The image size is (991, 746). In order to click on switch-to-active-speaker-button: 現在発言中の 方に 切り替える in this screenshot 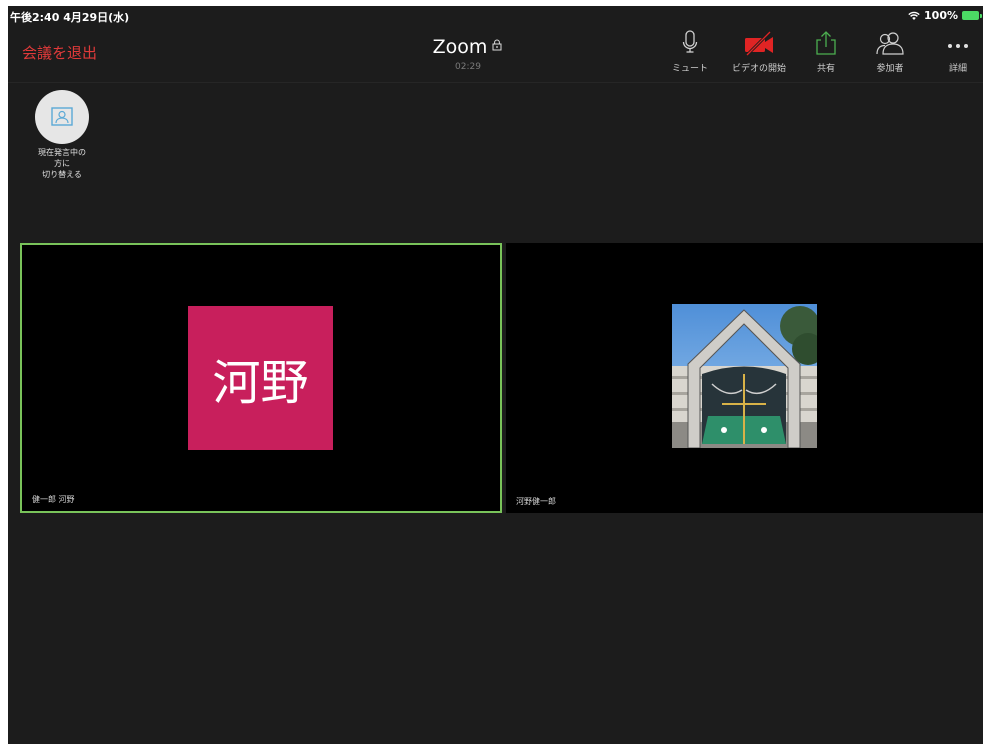, I will do `click(62, 135)`.